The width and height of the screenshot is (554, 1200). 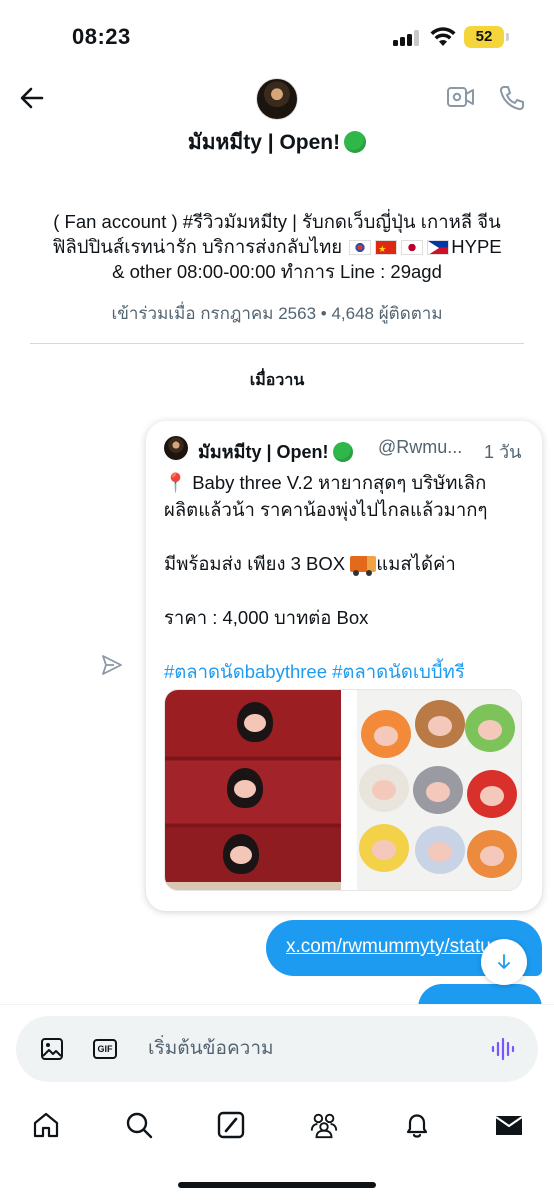 What do you see at coordinates (255, 563) in the screenshot?
I see `tweet-line-3a: มีพร้อมส่ง เพียง 3 BOX` at bounding box center [255, 563].